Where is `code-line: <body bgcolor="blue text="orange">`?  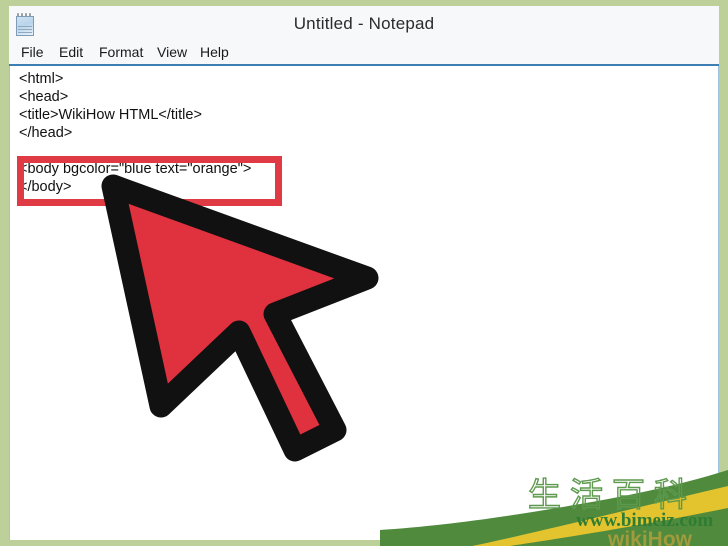 code-line: <body bgcolor="blue text="orange"> is located at coordinates (135, 169).